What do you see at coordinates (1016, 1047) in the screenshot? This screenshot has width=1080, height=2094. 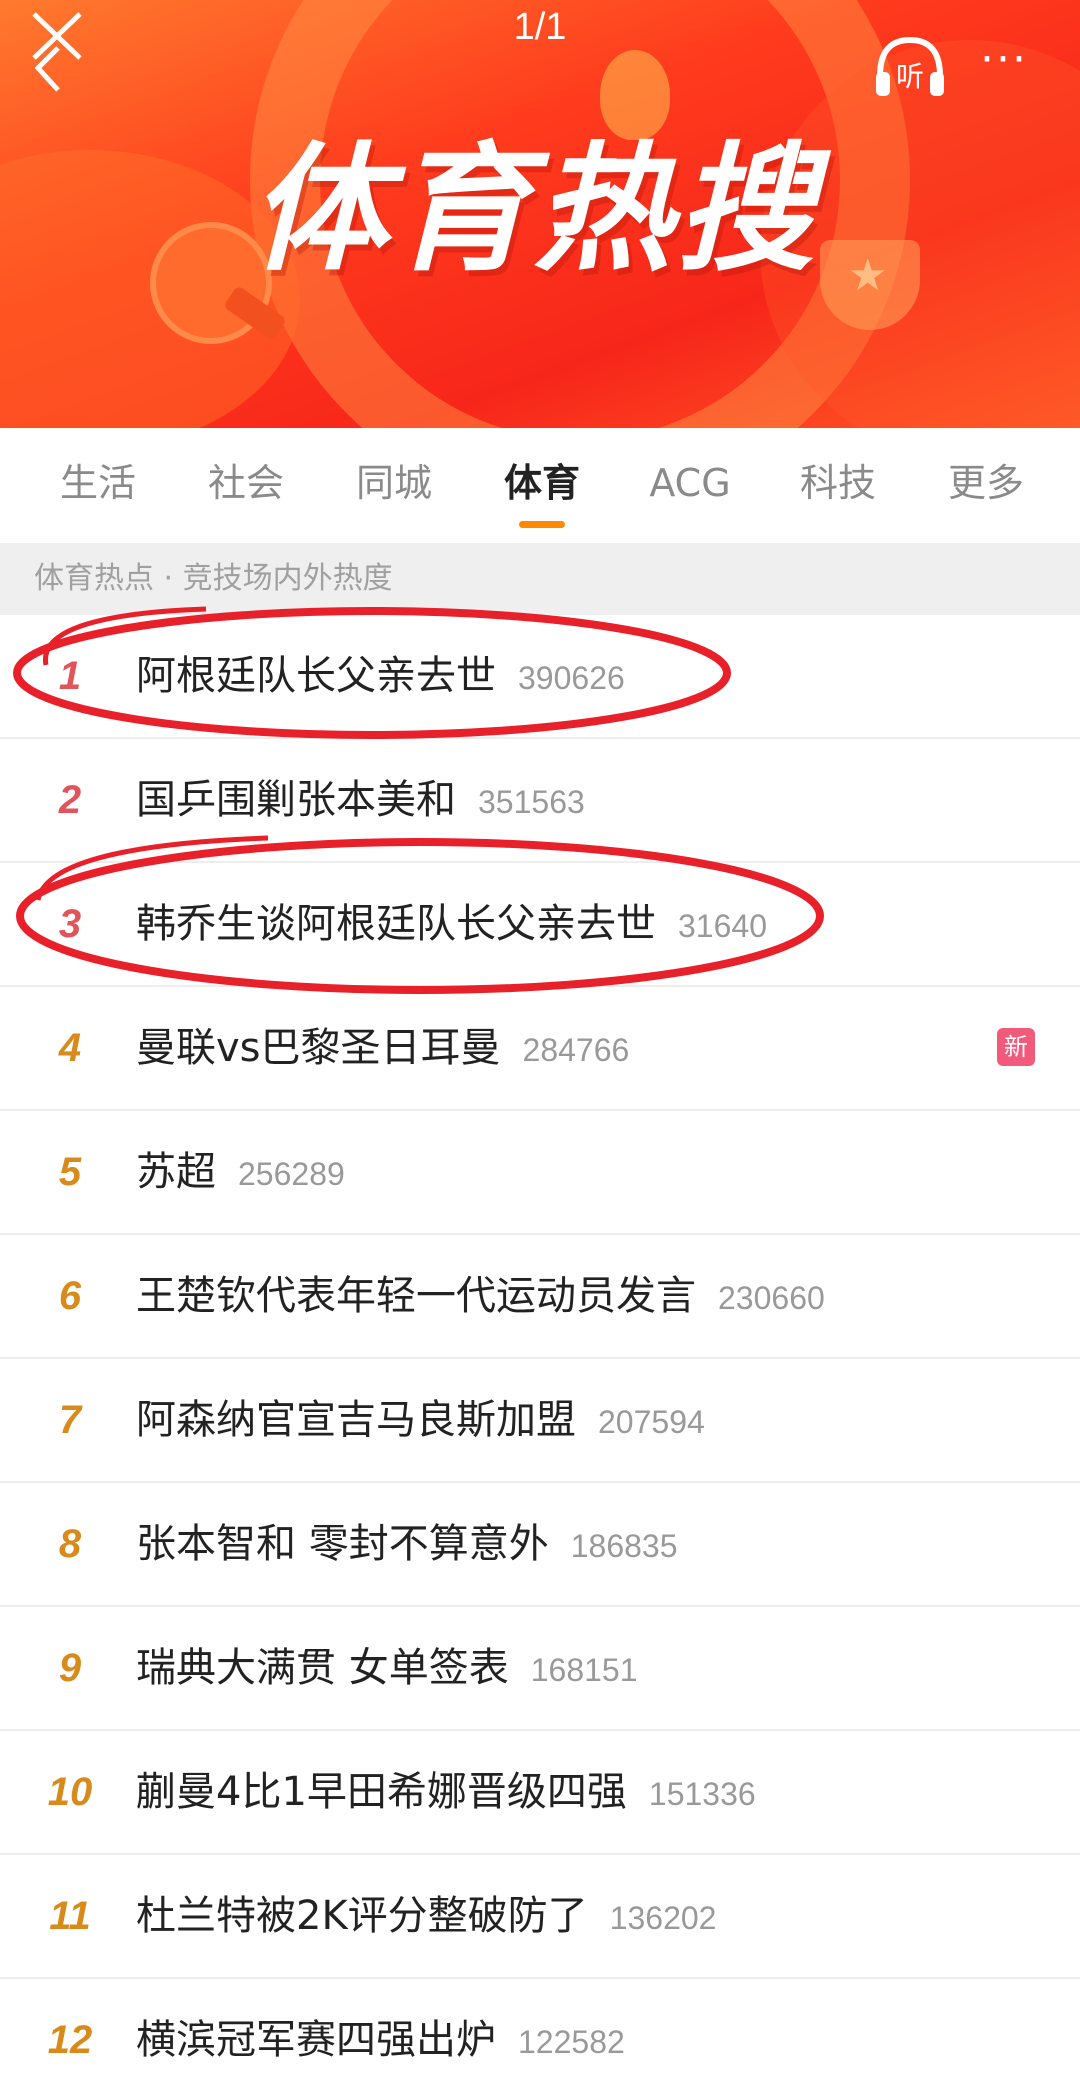 I see `new-badge: 新` at bounding box center [1016, 1047].